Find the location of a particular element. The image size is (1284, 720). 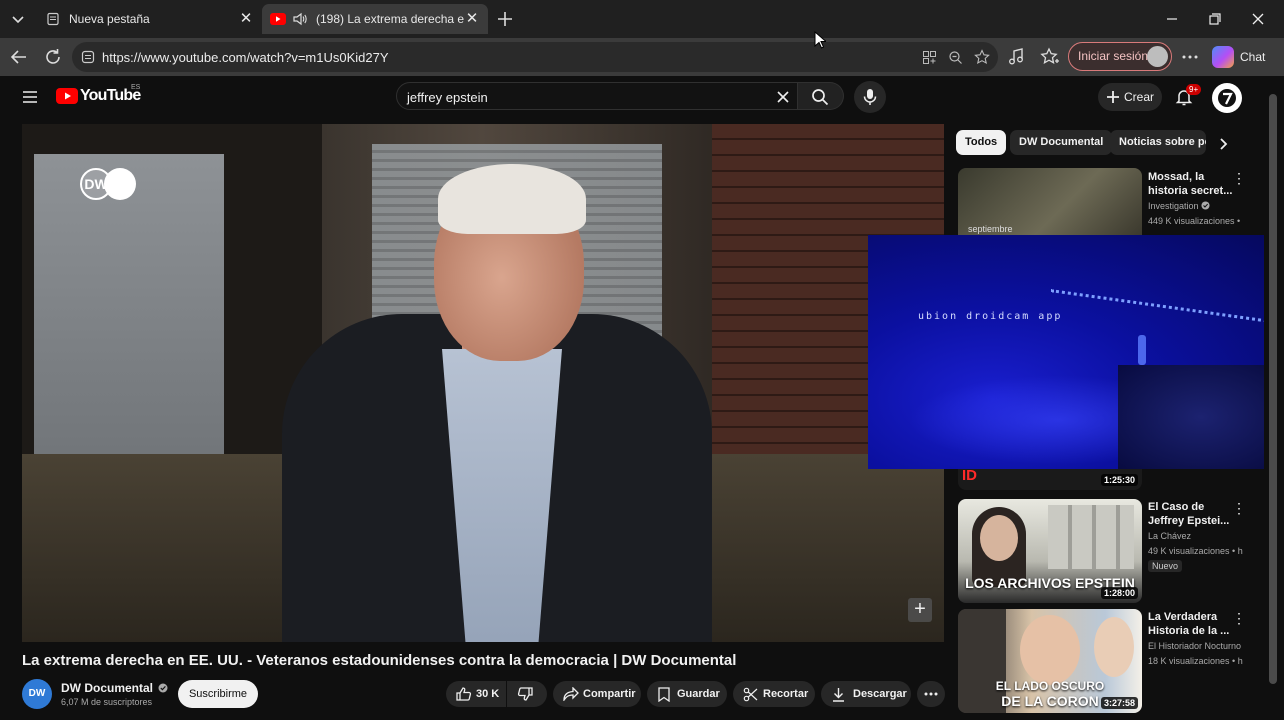

media-control-button is located at coordinates (1016, 57).